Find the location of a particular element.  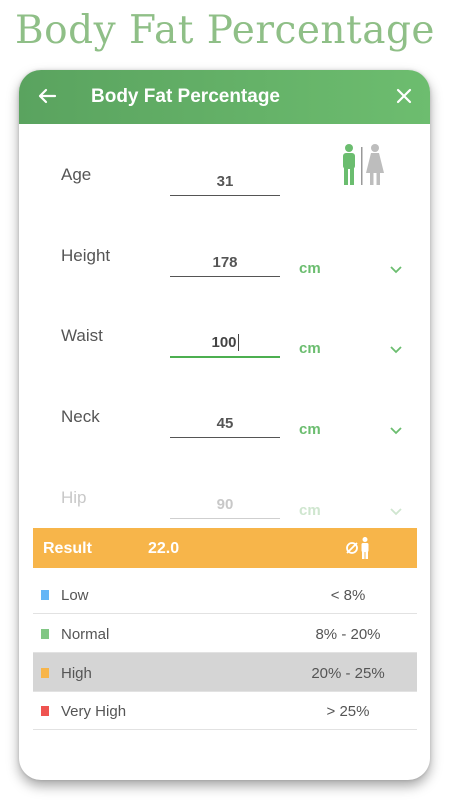

waist-value: 100 is located at coordinates (224, 342).